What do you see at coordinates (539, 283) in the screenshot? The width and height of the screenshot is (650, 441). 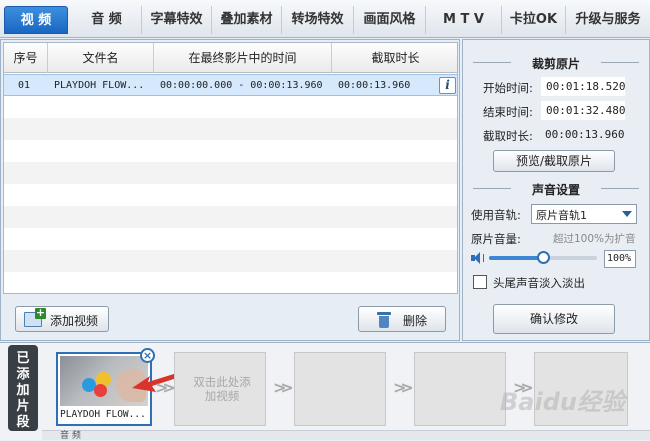 I see `fade-label: 头尾声音淡入淡出` at bounding box center [539, 283].